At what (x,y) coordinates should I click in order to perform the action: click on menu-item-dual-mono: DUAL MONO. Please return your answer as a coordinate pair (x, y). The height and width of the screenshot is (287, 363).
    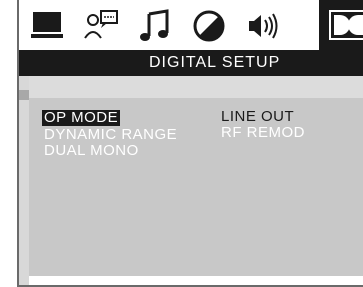
    Looking at the image, I should click on (110, 151).